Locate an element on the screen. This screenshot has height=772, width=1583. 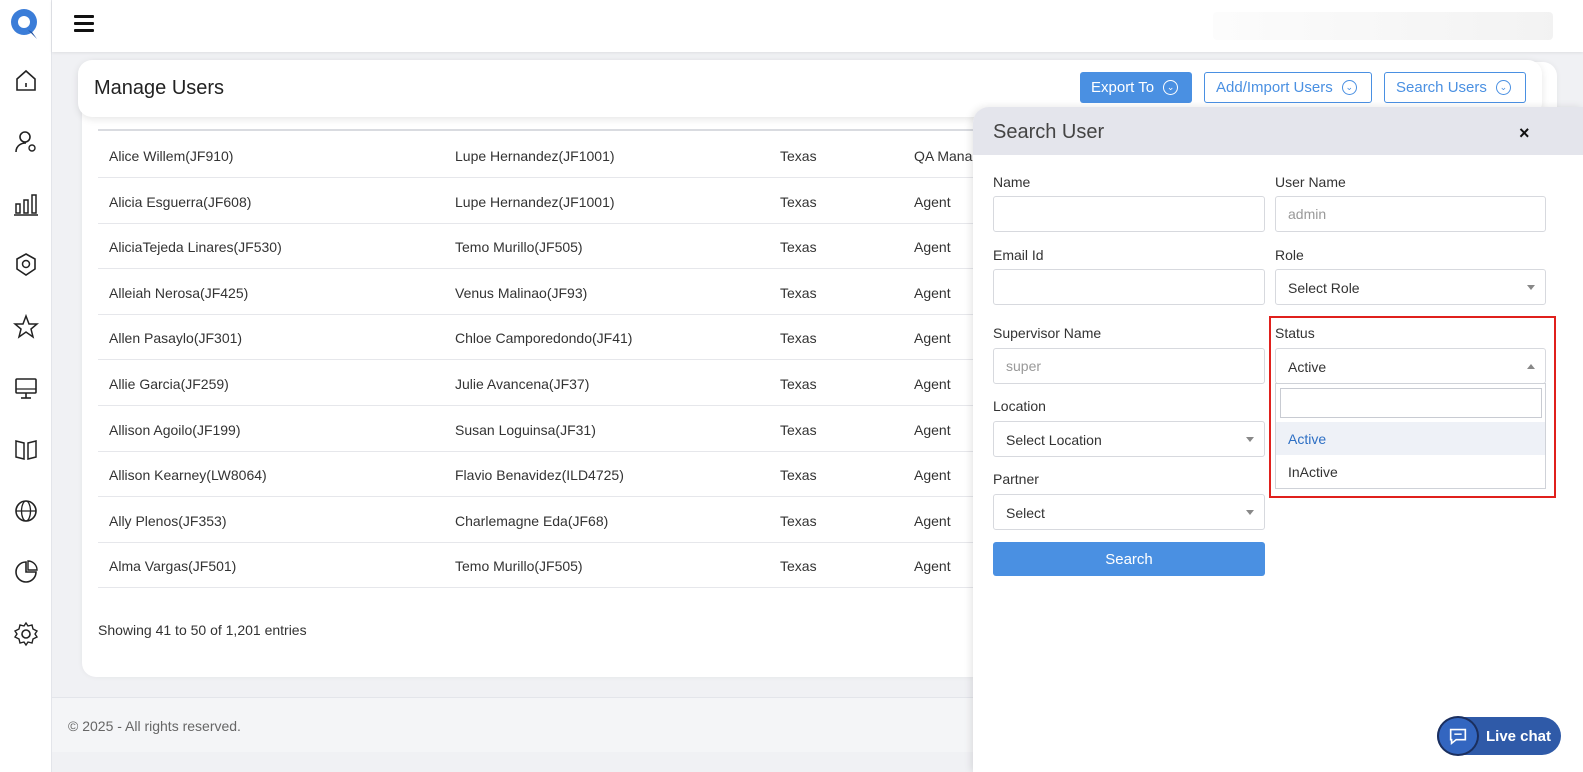
supervisor-name-label: Supervisor Name is located at coordinates (1047, 333).